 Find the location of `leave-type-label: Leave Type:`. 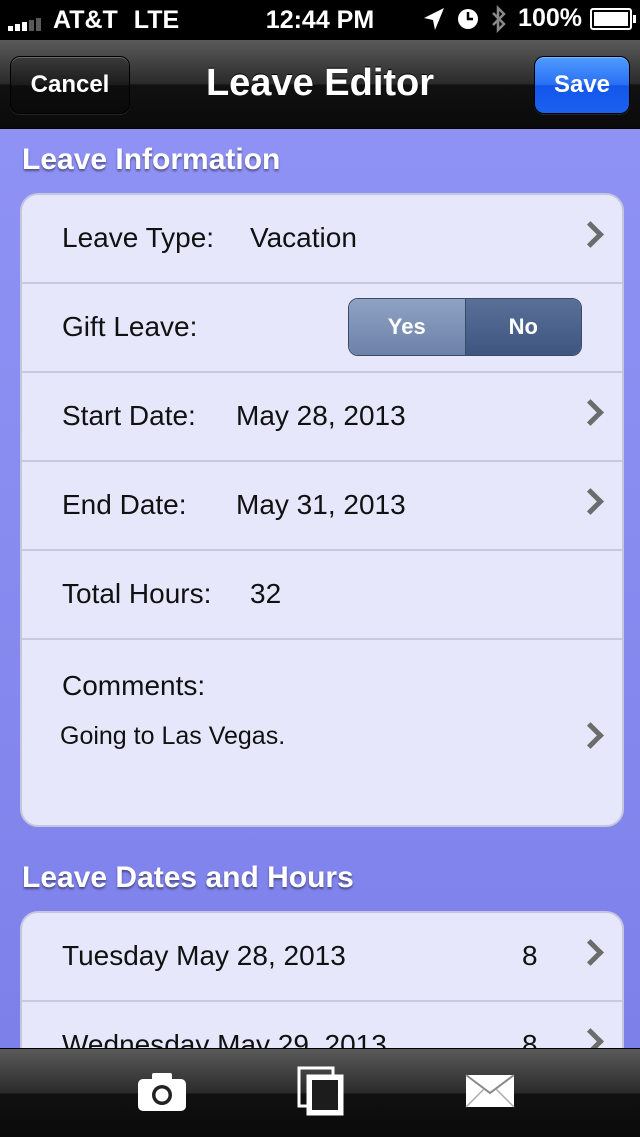

leave-type-label: Leave Type: is located at coordinates (138, 237).